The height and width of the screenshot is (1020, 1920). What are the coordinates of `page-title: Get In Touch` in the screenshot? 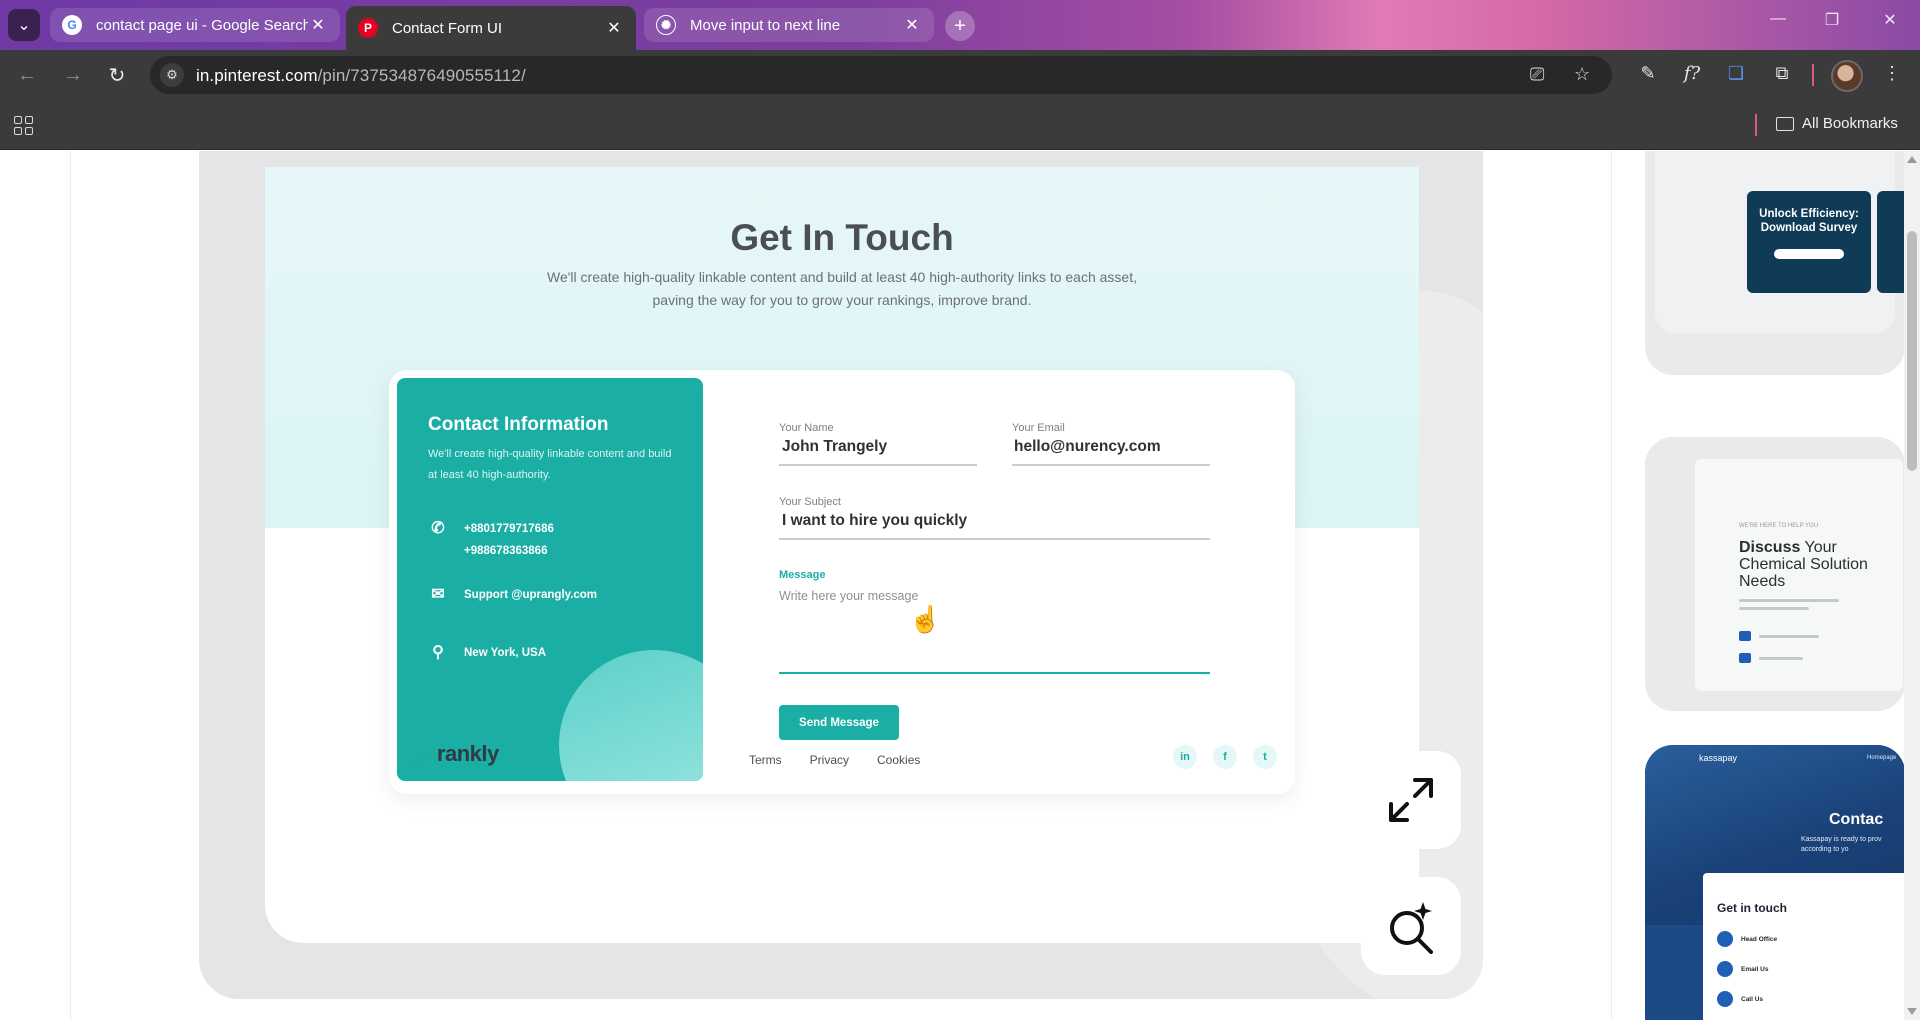 It's located at (842, 237).